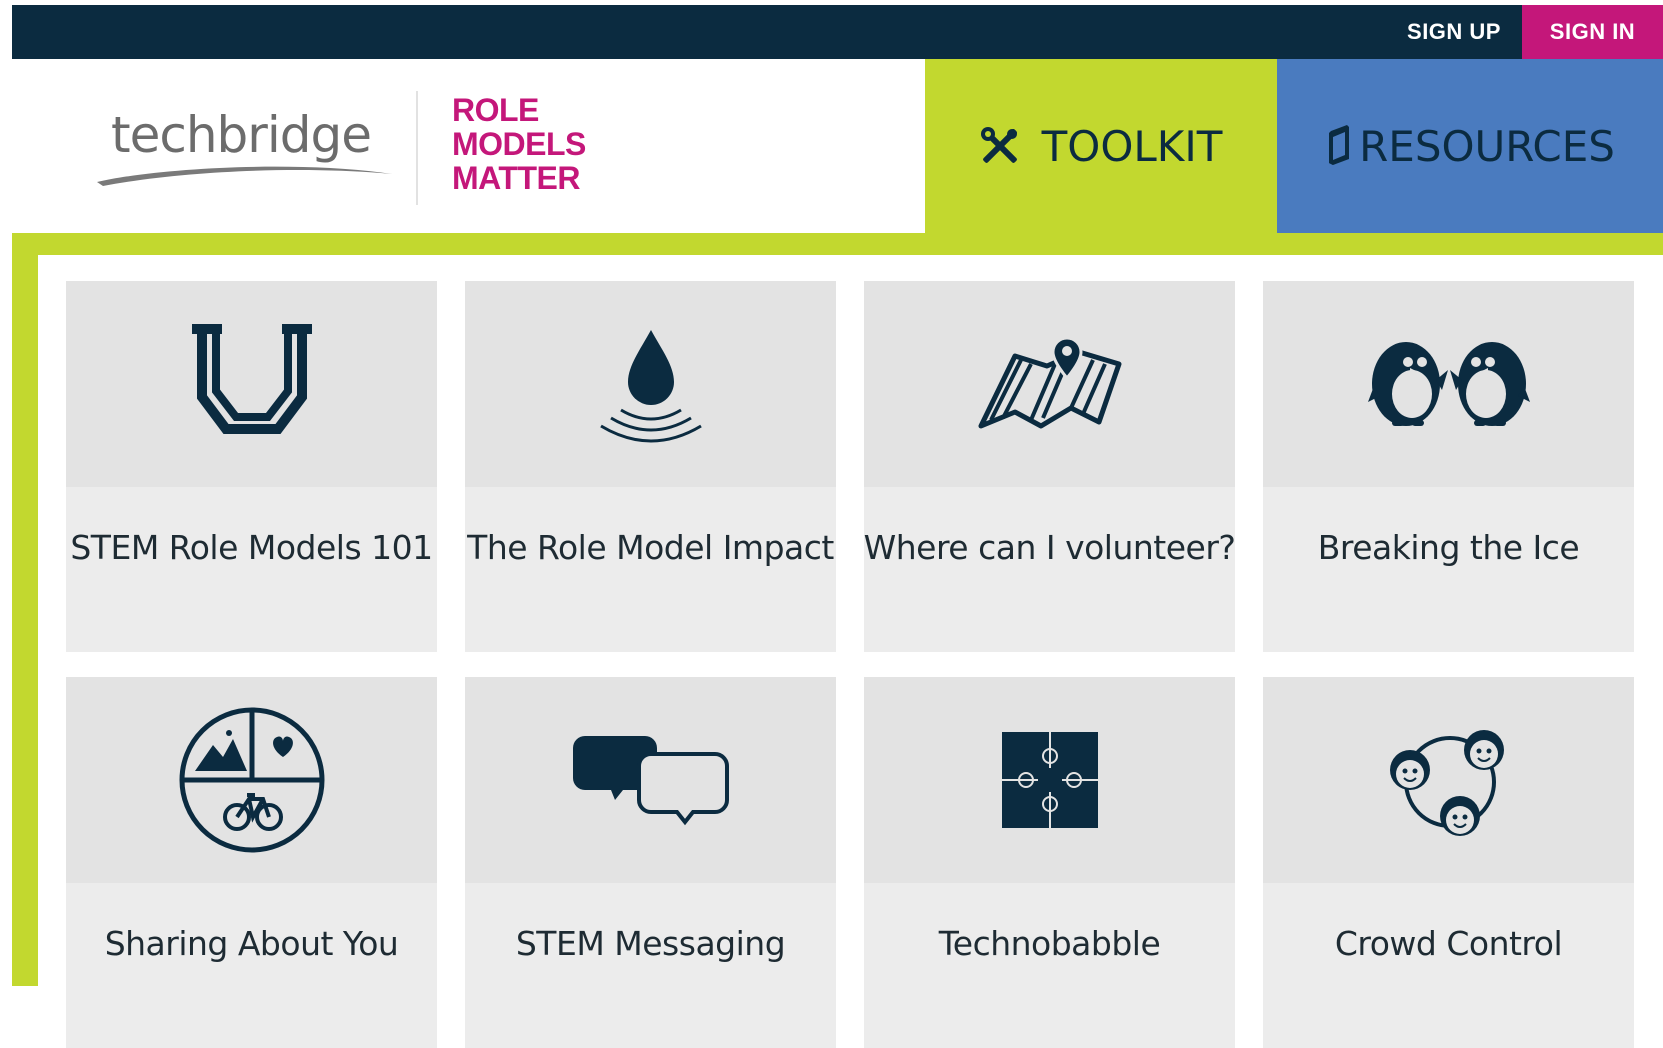  What do you see at coordinates (516, 178) in the screenshot?
I see `tagline-line-3: MATTER` at bounding box center [516, 178].